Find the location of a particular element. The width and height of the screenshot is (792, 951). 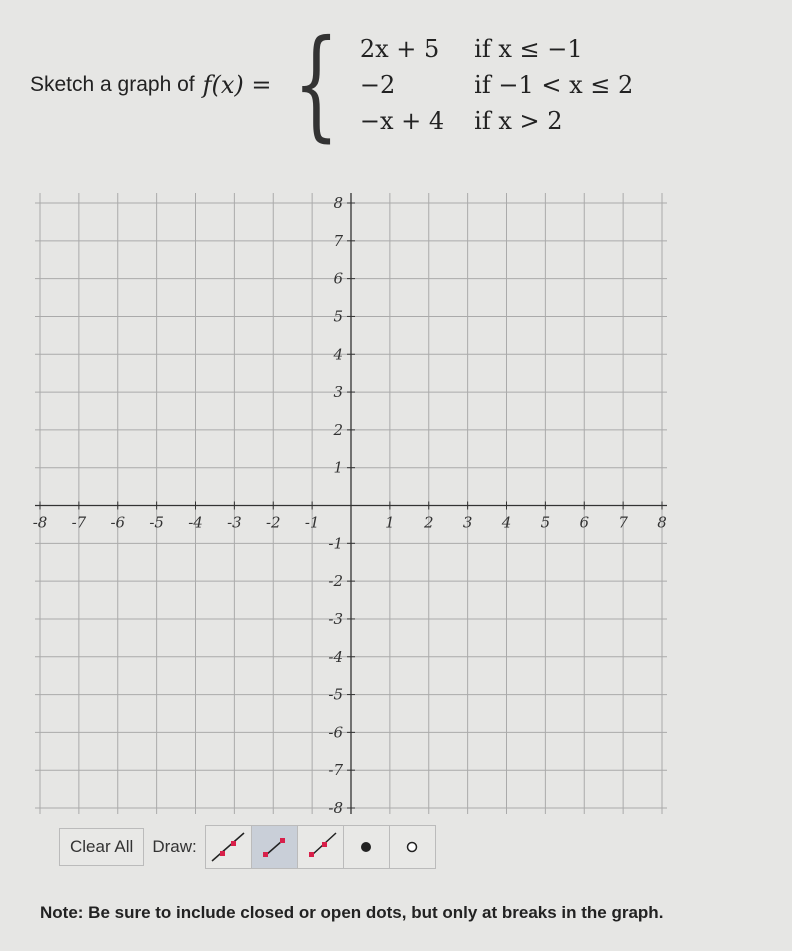

y-tick-label: 4 is located at coordinates (337, 354).